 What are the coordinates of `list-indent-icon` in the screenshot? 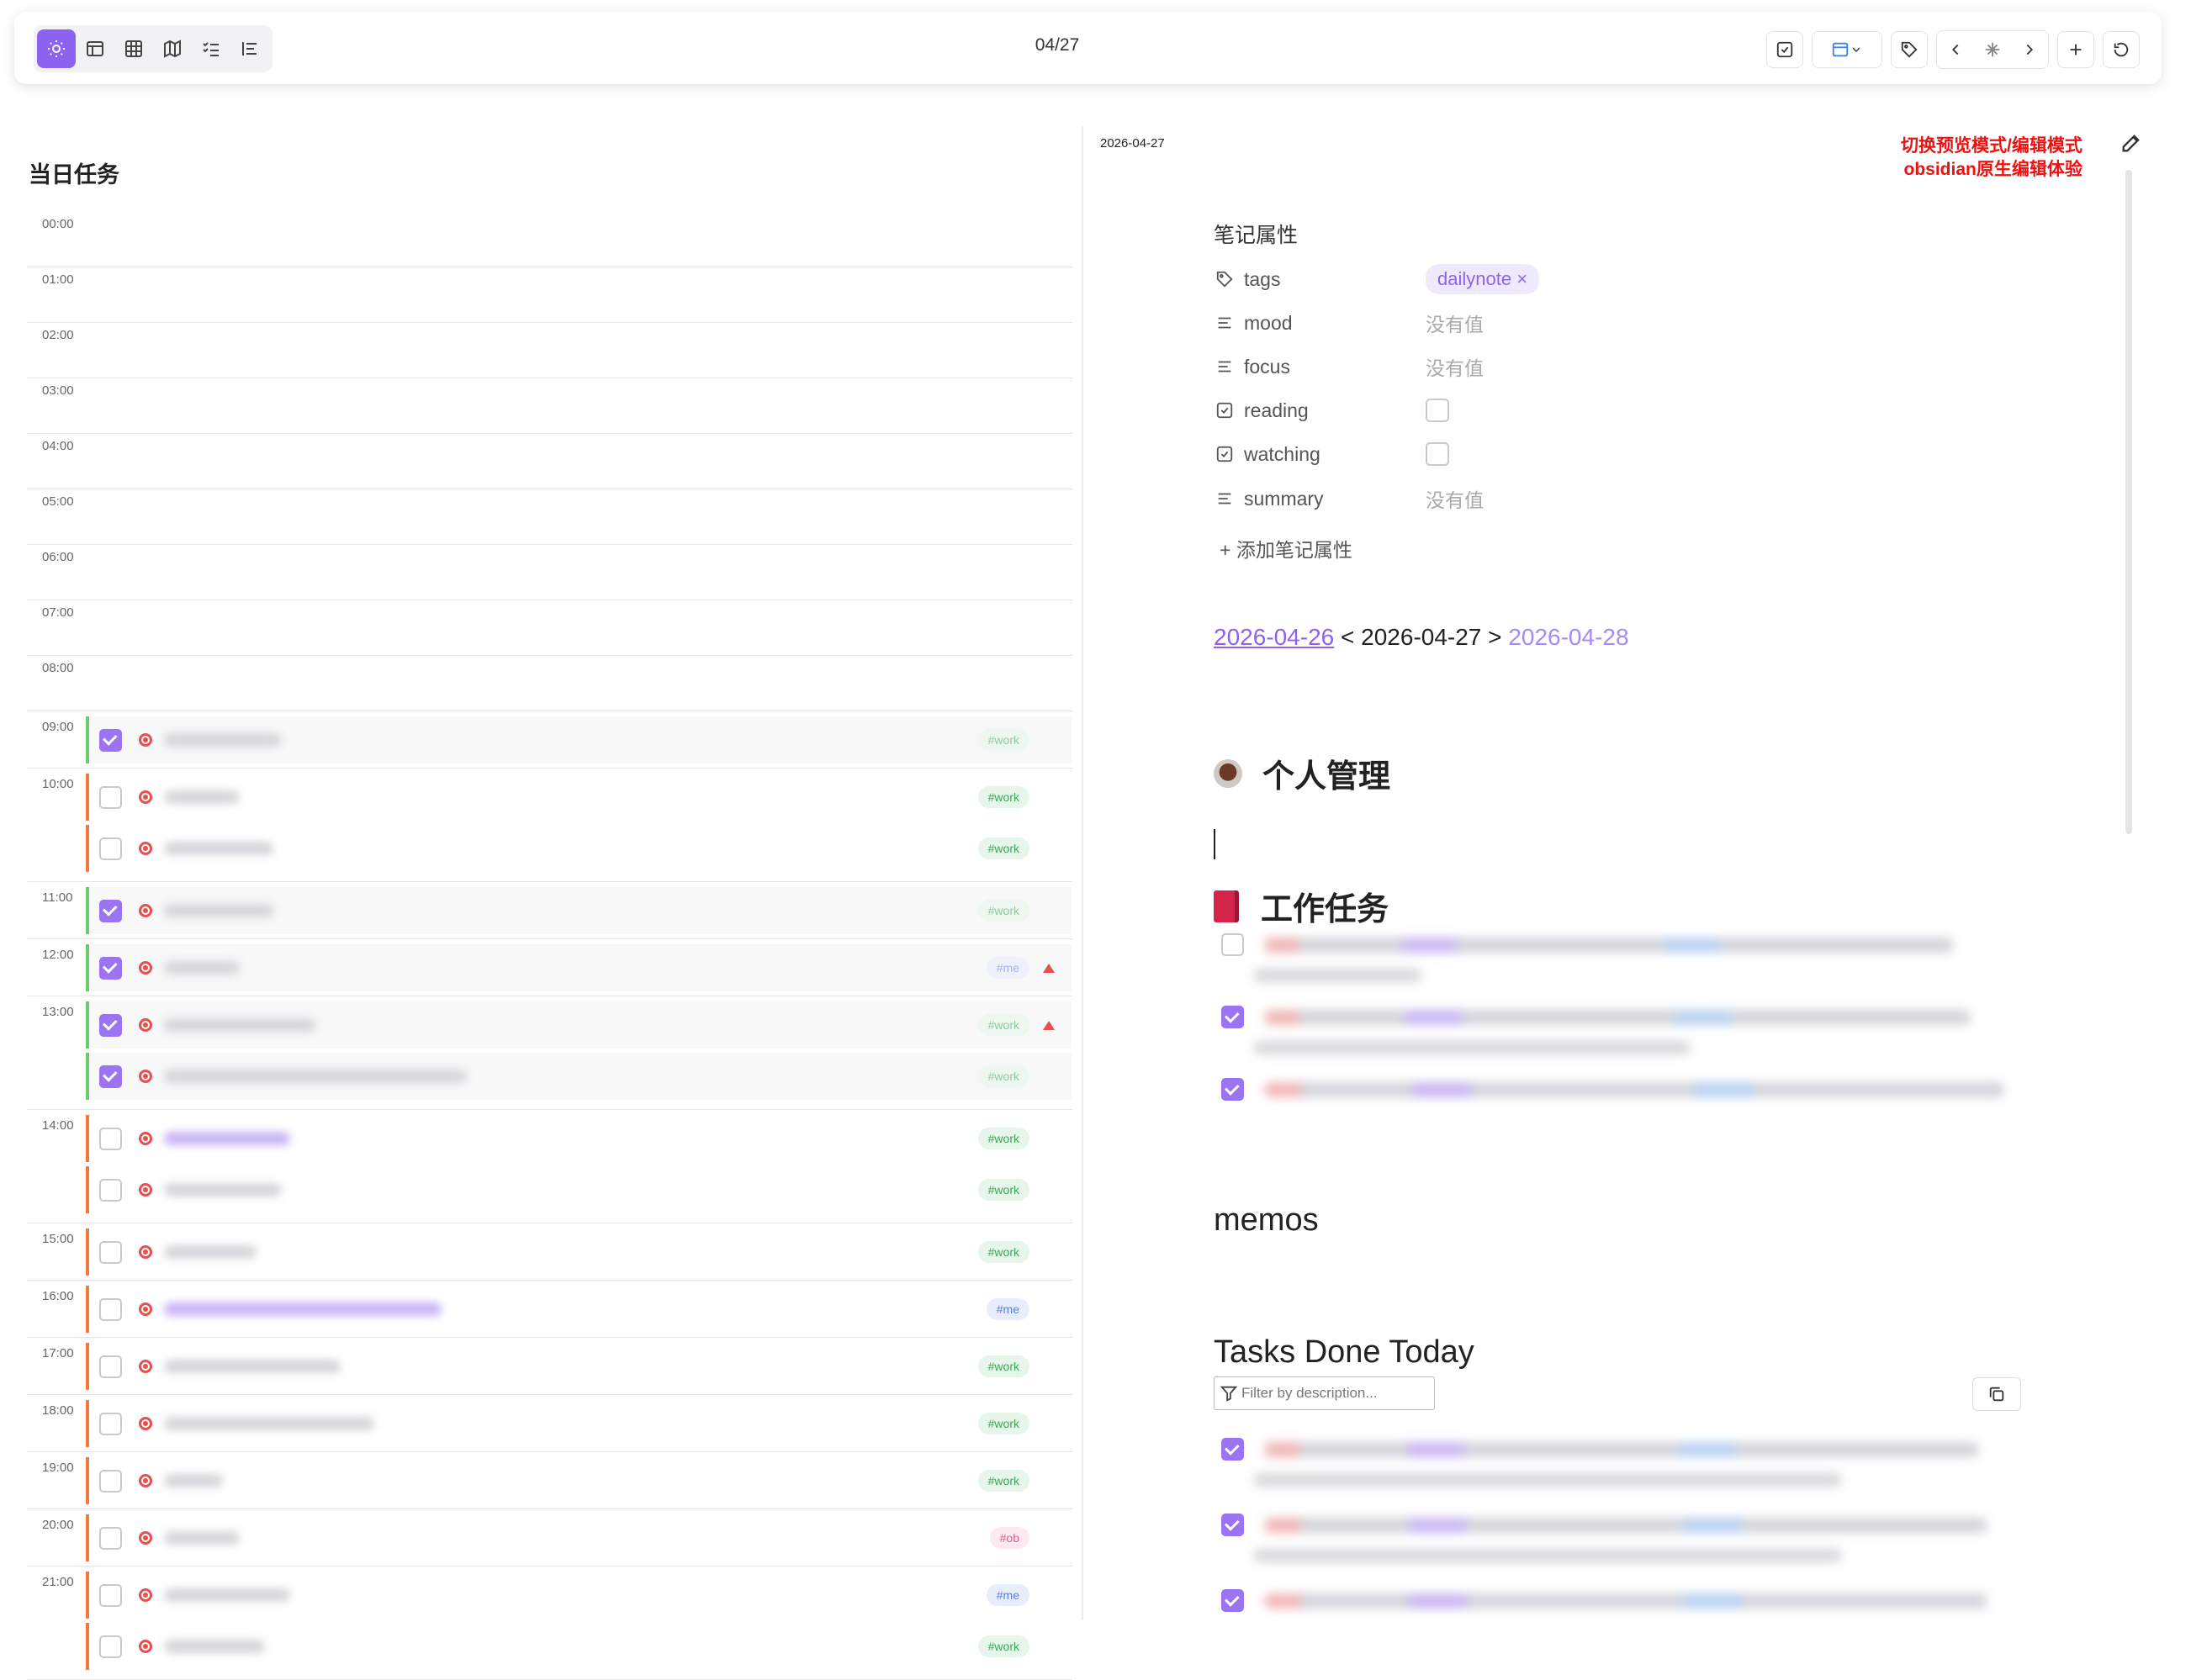 It's located at (249, 48).